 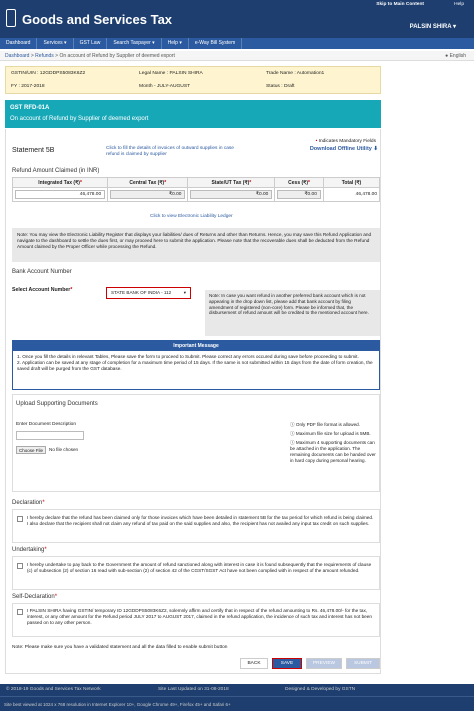 I want to click on back-button: BACK, so click(x=254, y=663).